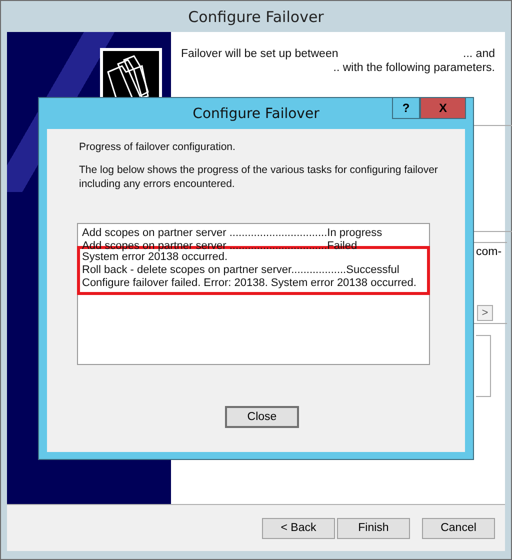 The height and width of the screenshot is (560, 512). What do you see at coordinates (262, 417) in the screenshot?
I see `close-button: Close` at bounding box center [262, 417].